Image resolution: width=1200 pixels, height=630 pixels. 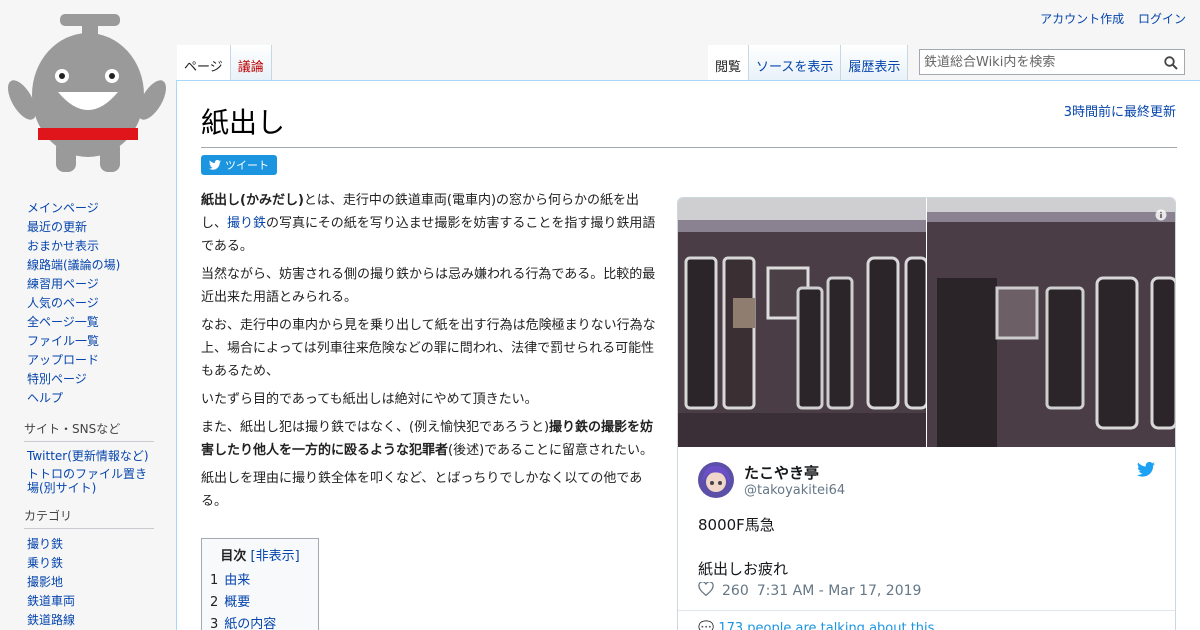 What do you see at coordinates (63, 360) in the screenshot?
I see `sidebar-link-upload: アップロード` at bounding box center [63, 360].